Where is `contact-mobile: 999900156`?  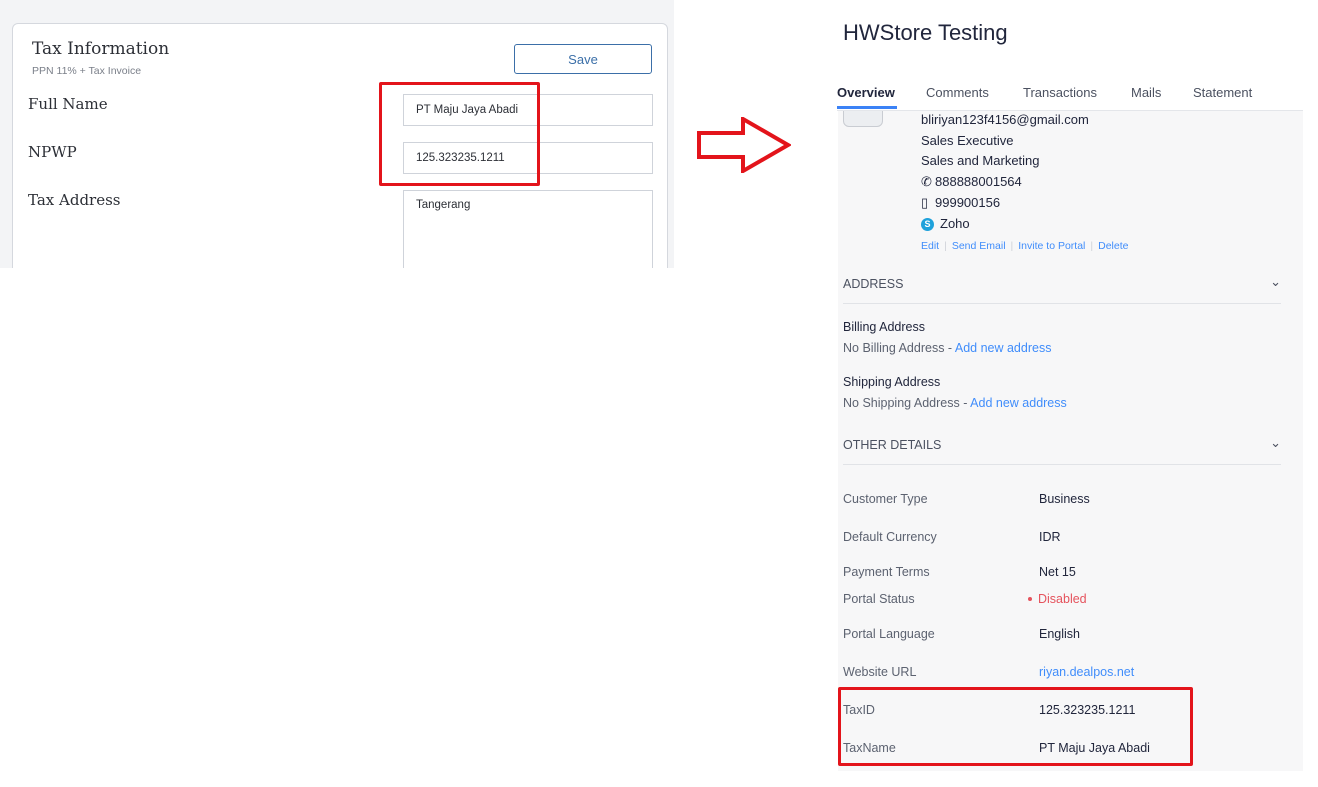 contact-mobile: 999900156 is located at coordinates (968, 202).